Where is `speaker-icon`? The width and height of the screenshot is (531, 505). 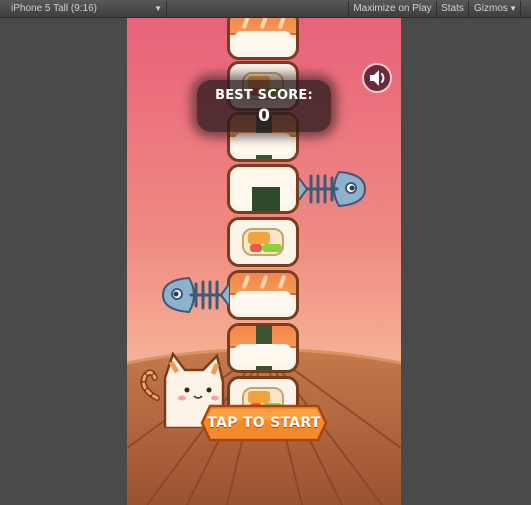
speaker-icon is located at coordinates (377, 78).